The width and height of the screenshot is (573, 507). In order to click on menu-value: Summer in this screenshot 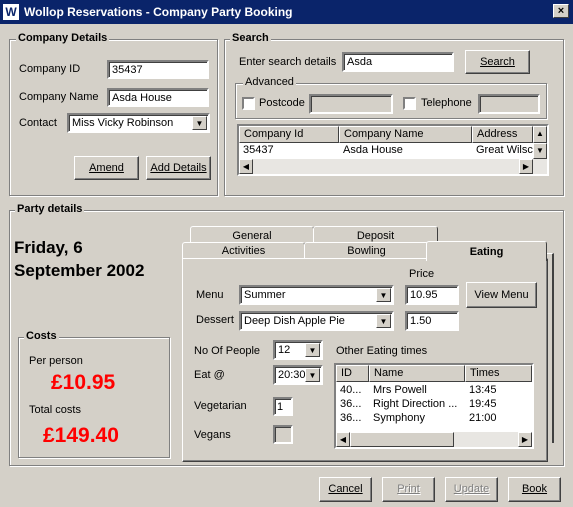, I will do `click(265, 295)`.